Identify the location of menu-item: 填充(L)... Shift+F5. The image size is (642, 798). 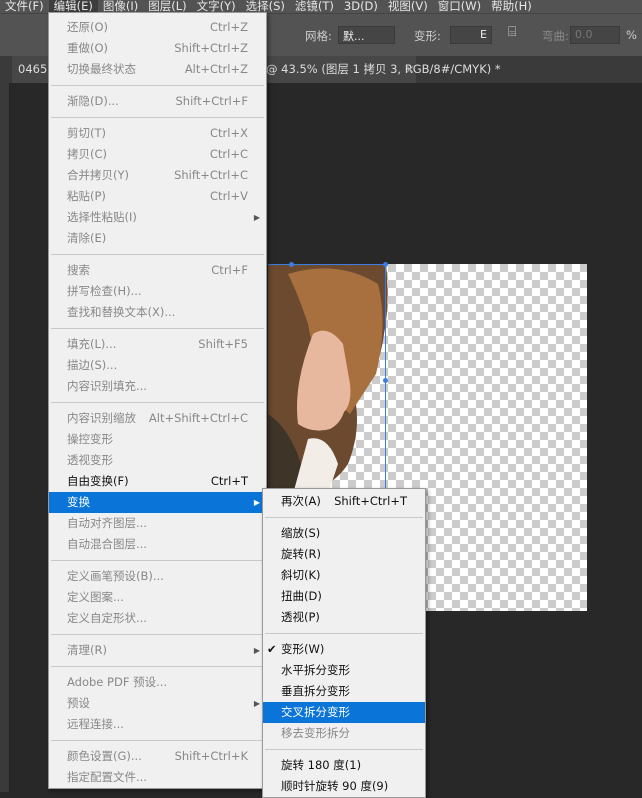
(157, 344).